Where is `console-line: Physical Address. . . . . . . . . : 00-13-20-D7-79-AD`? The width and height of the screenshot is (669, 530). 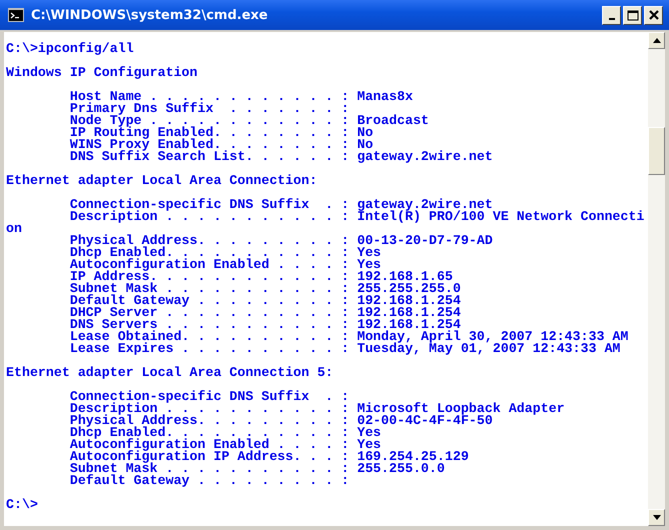
console-line: Physical Address. . . . . . . . . : 00-13-20-D7-79-AD is located at coordinates (281, 241).